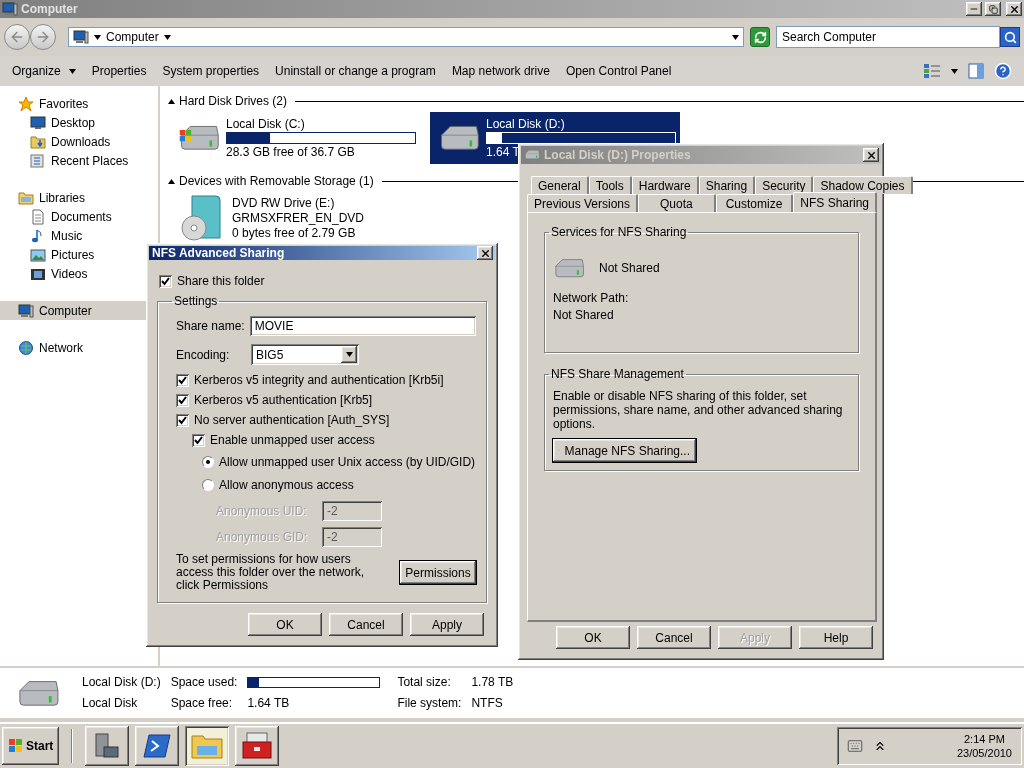  I want to click on field-value: Not Shared, so click(583, 315).